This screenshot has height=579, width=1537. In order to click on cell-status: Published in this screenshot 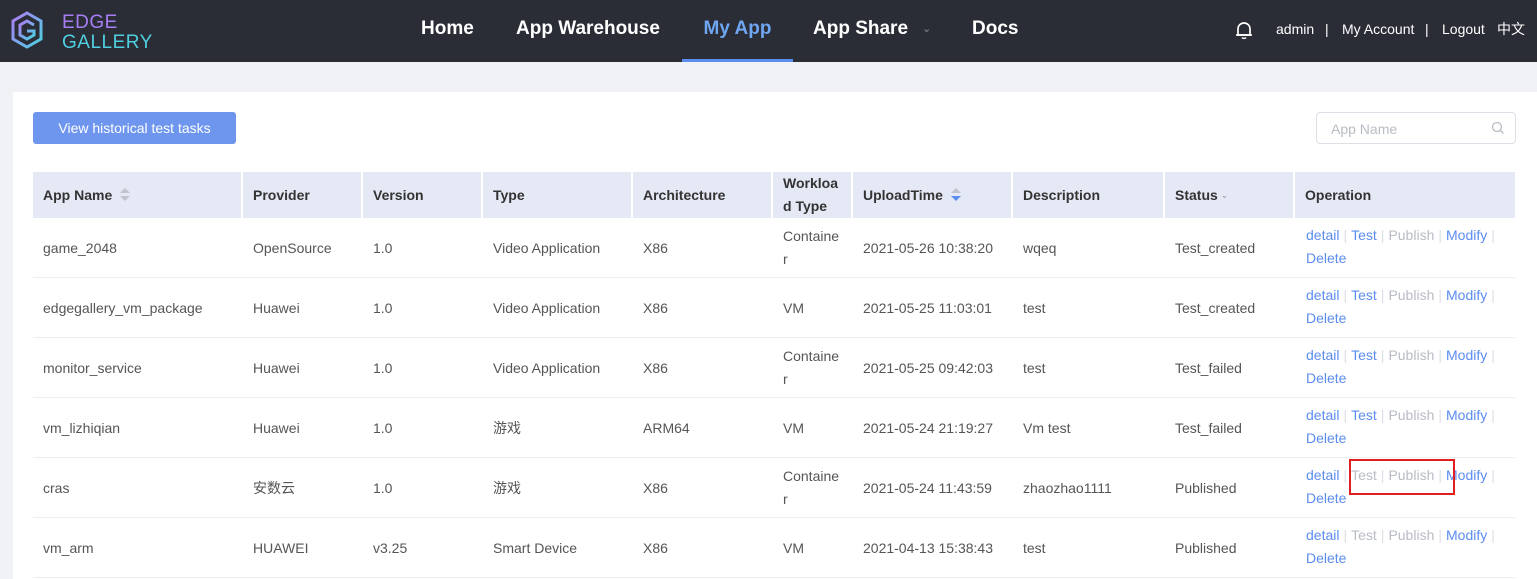, I will do `click(1206, 488)`.